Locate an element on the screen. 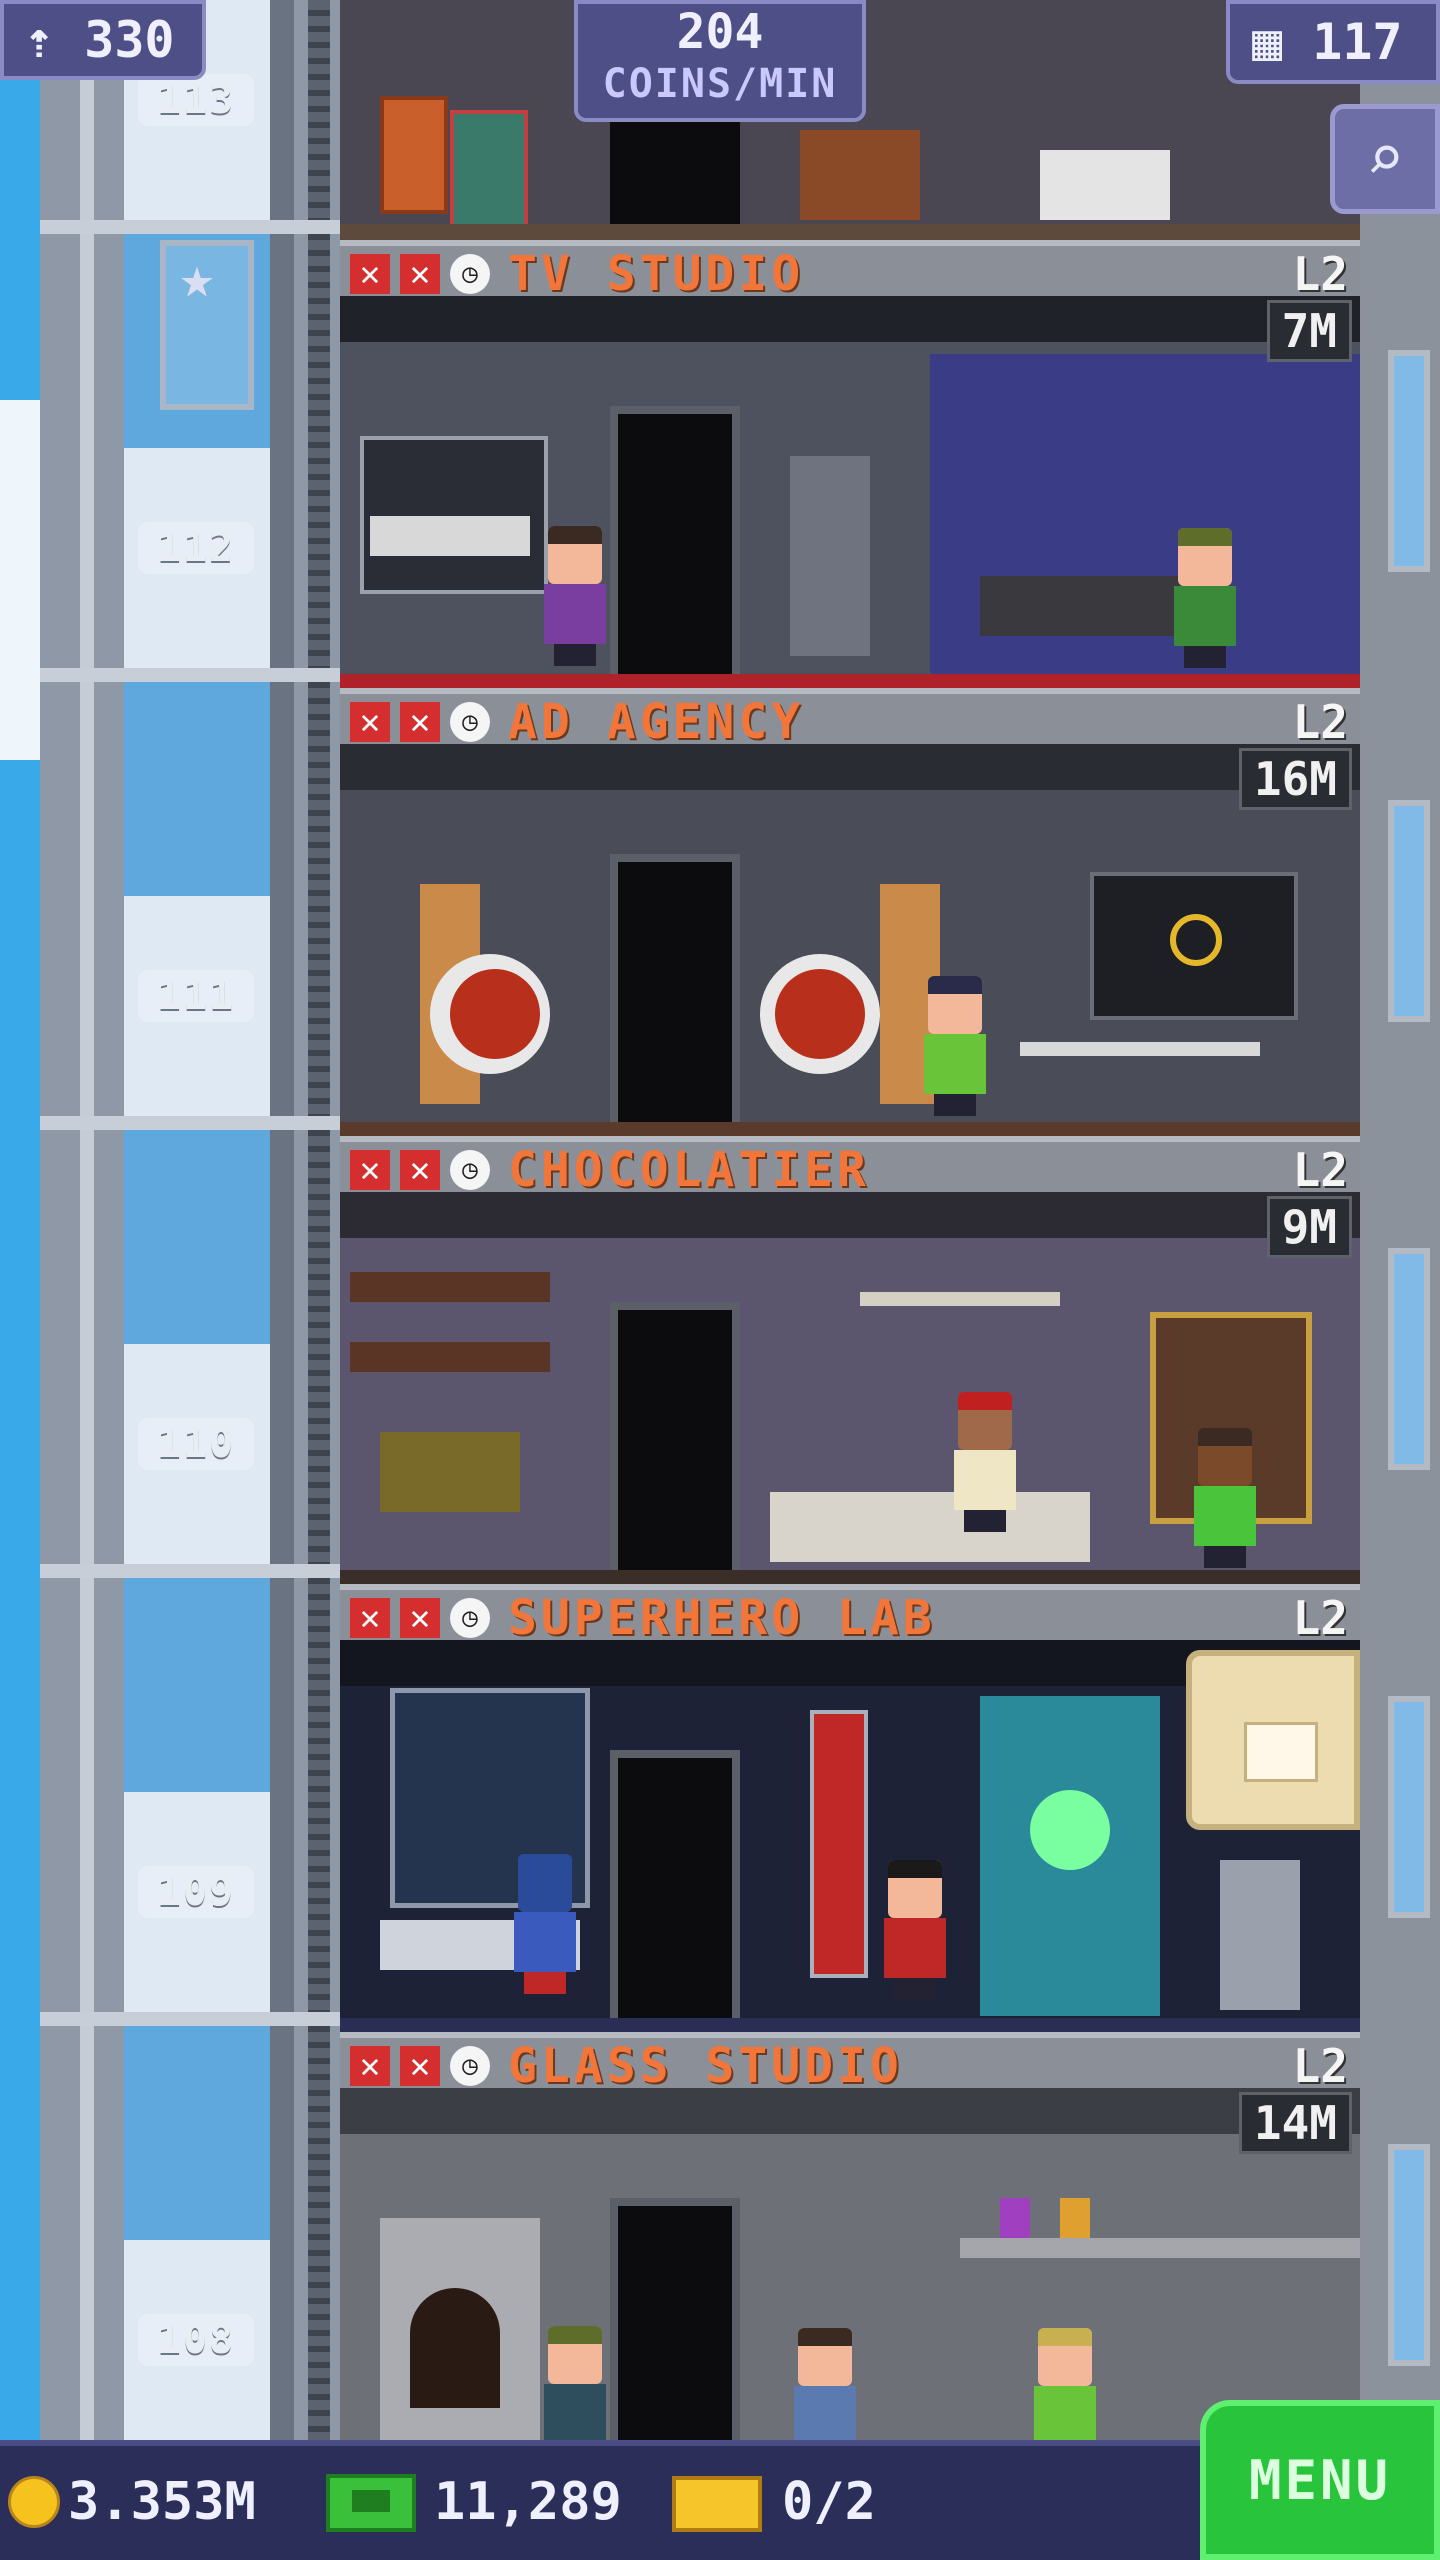 The width and height of the screenshot is (1440, 2560). restock-timer: 14M is located at coordinates (1295, 2123).